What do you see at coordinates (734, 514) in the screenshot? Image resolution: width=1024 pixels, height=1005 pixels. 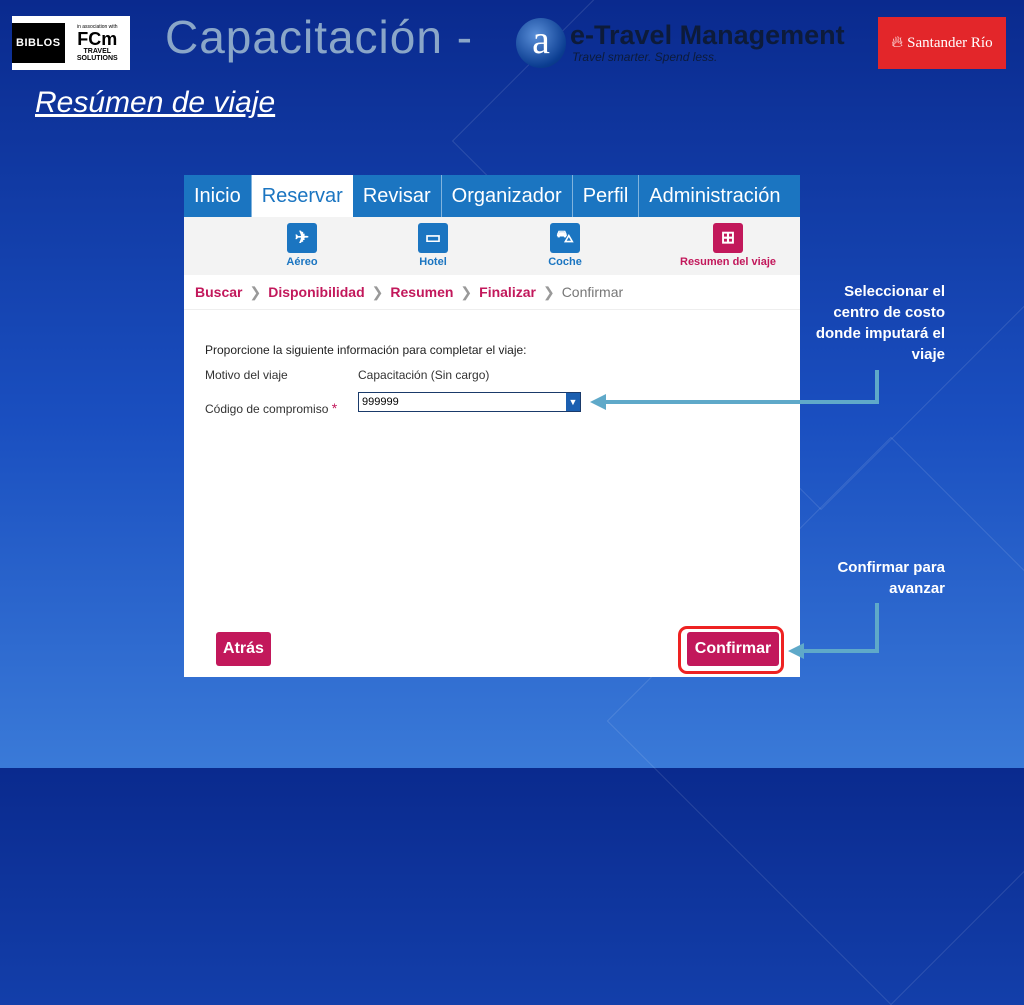 I see `callout-arrows` at bounding box center [734, 514].